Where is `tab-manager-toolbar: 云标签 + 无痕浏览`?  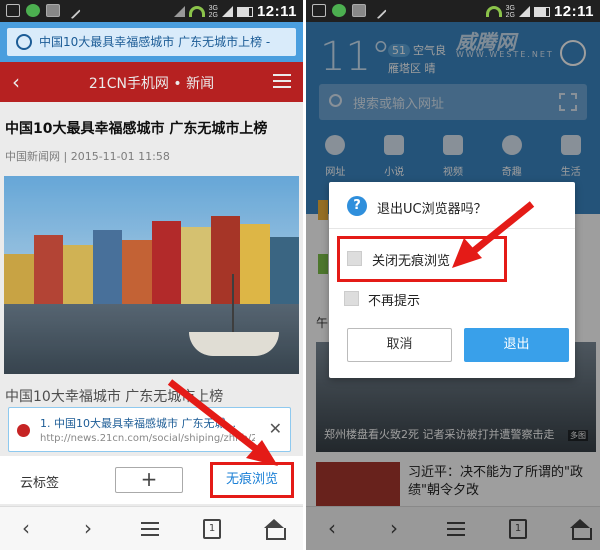 tab-manager-toolbar: 云标签 + 无痕浏览 is located at coordinates (151, 480).